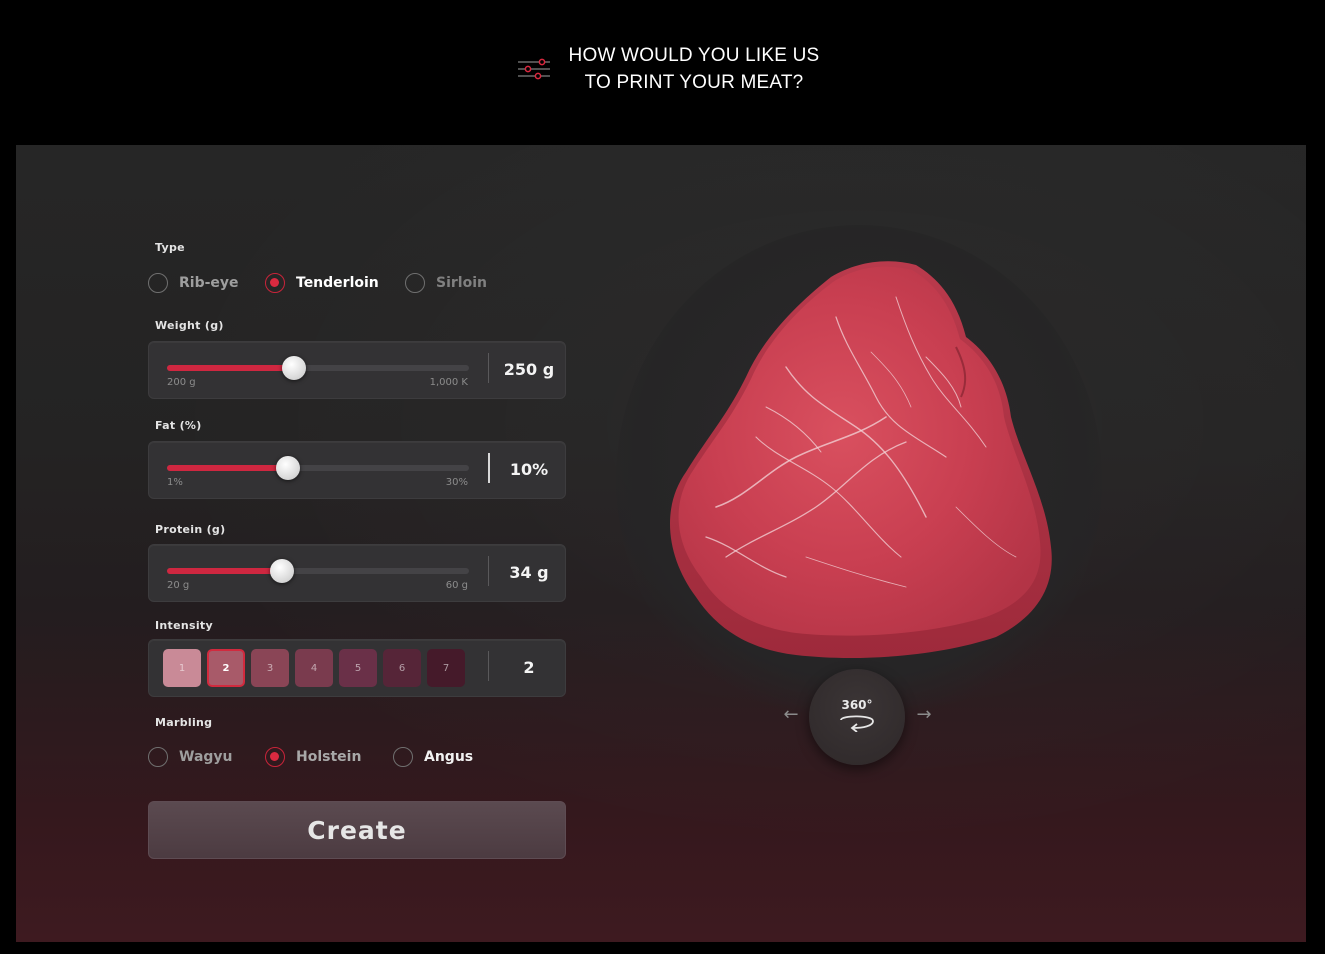 The width and height of the screenshot is (1325, 954). I want to click on type-radio-group: Rib-eye Tenderloin Sirloin, so click(358, 283).